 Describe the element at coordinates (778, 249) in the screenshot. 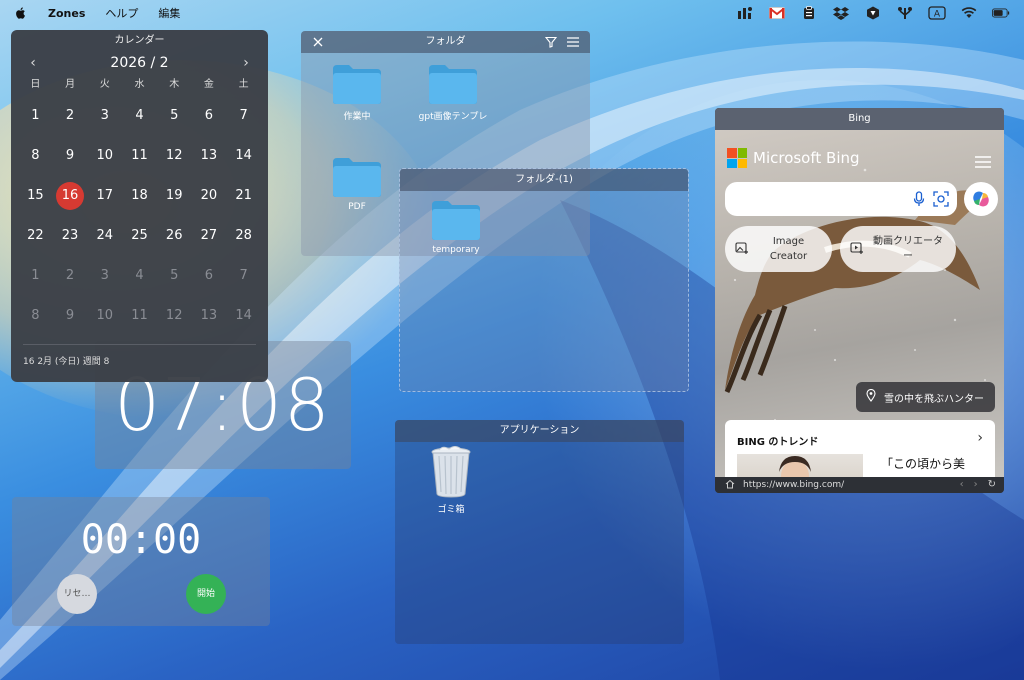

I see `image-creator-button: Image Creator` at that location.